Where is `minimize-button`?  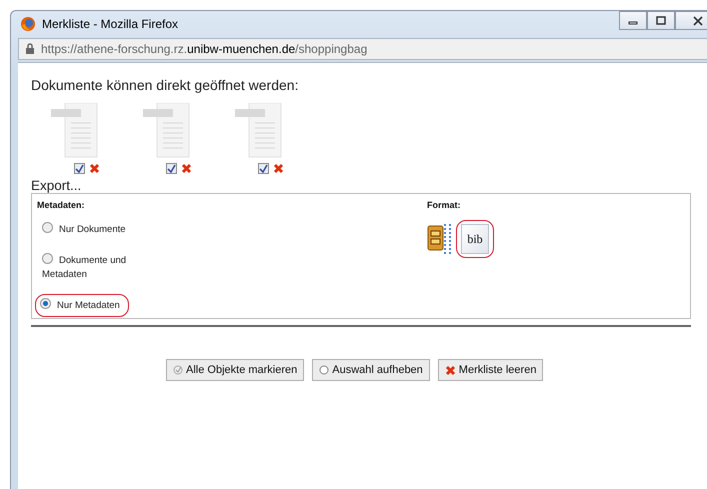
minimize-button is located at coordinates (633, 20).